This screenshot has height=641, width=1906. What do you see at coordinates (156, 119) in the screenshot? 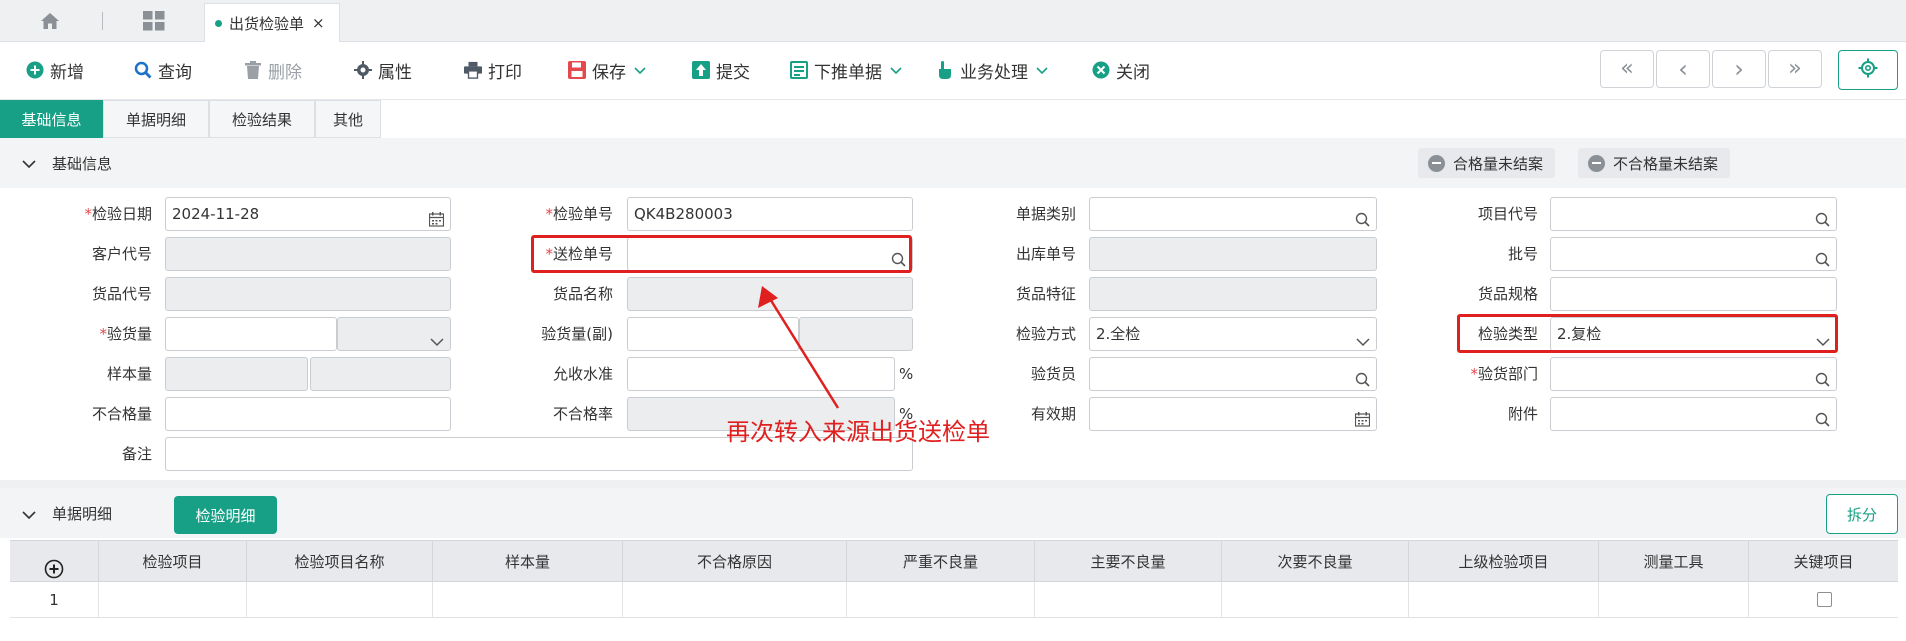
I see `tab-document-detail: 单据明细` at bounding box center [156, 119].